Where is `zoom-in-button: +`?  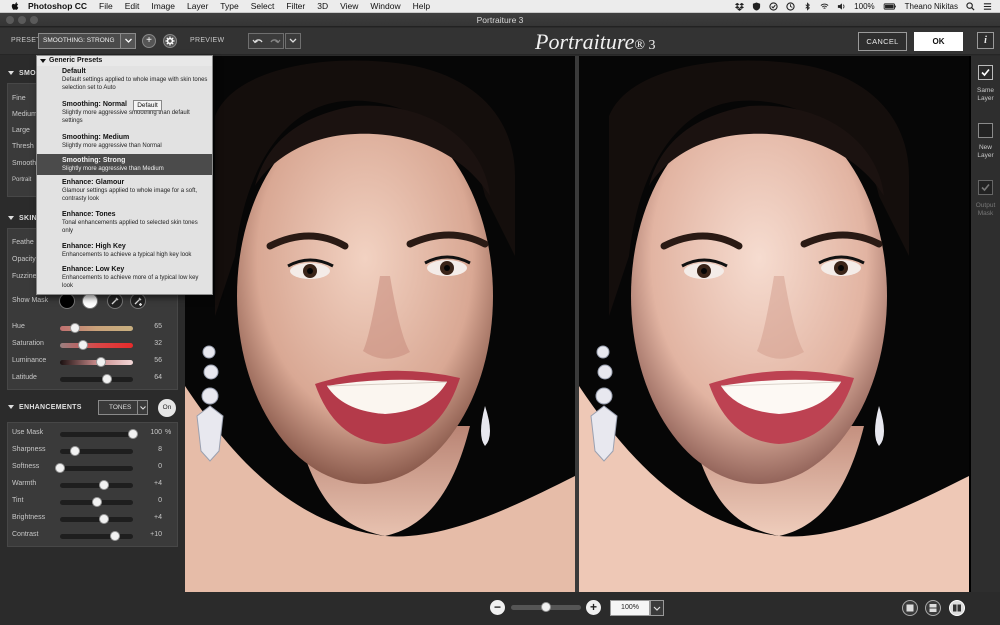 zoom-in-button: + is located at coordinates (593, 607).